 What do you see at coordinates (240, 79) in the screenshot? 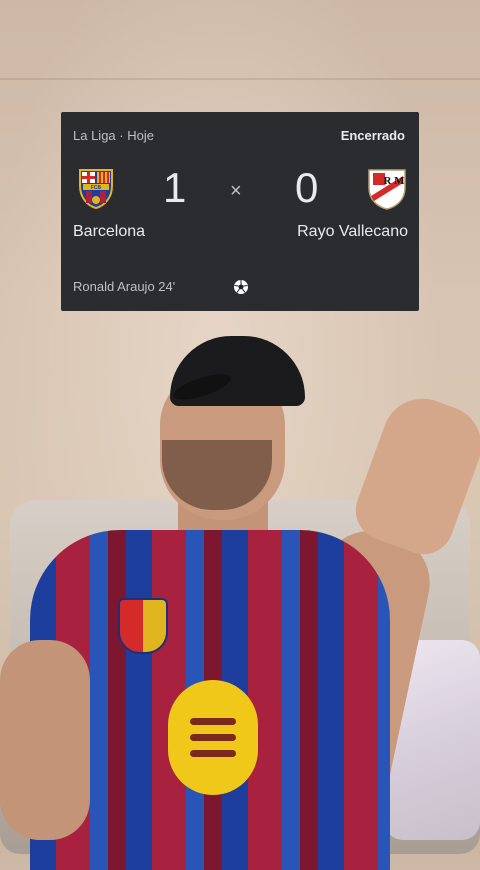
I see `ceiling-edge` at bounding box center [240, 79].